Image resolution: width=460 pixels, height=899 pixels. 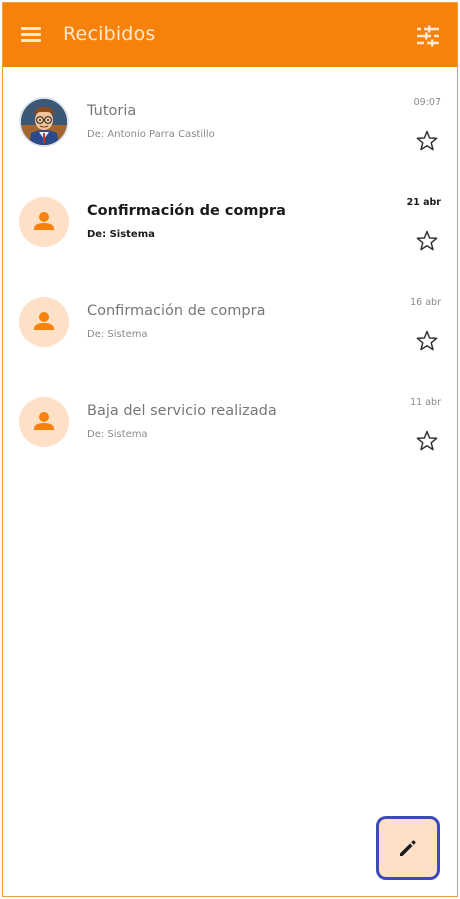 What do you see at coordinates (182, 411) in the screenshot?
I see `message-subject: Baja del servicio realizada` at bounding box center [182, 411].